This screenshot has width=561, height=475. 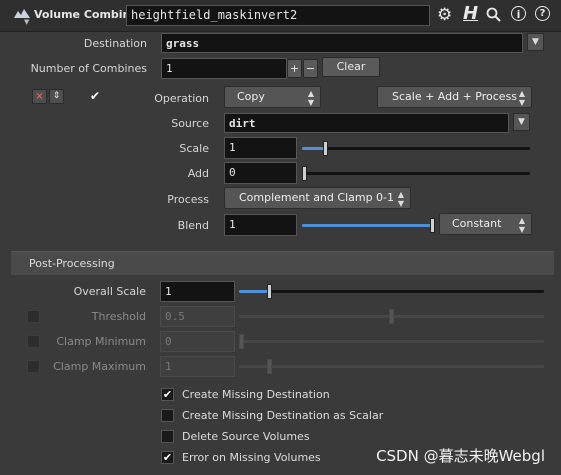 What do you see at coordinates (190, 123) in the screenshot?
I see `source-label: Source` at bounding box center [190, 123].